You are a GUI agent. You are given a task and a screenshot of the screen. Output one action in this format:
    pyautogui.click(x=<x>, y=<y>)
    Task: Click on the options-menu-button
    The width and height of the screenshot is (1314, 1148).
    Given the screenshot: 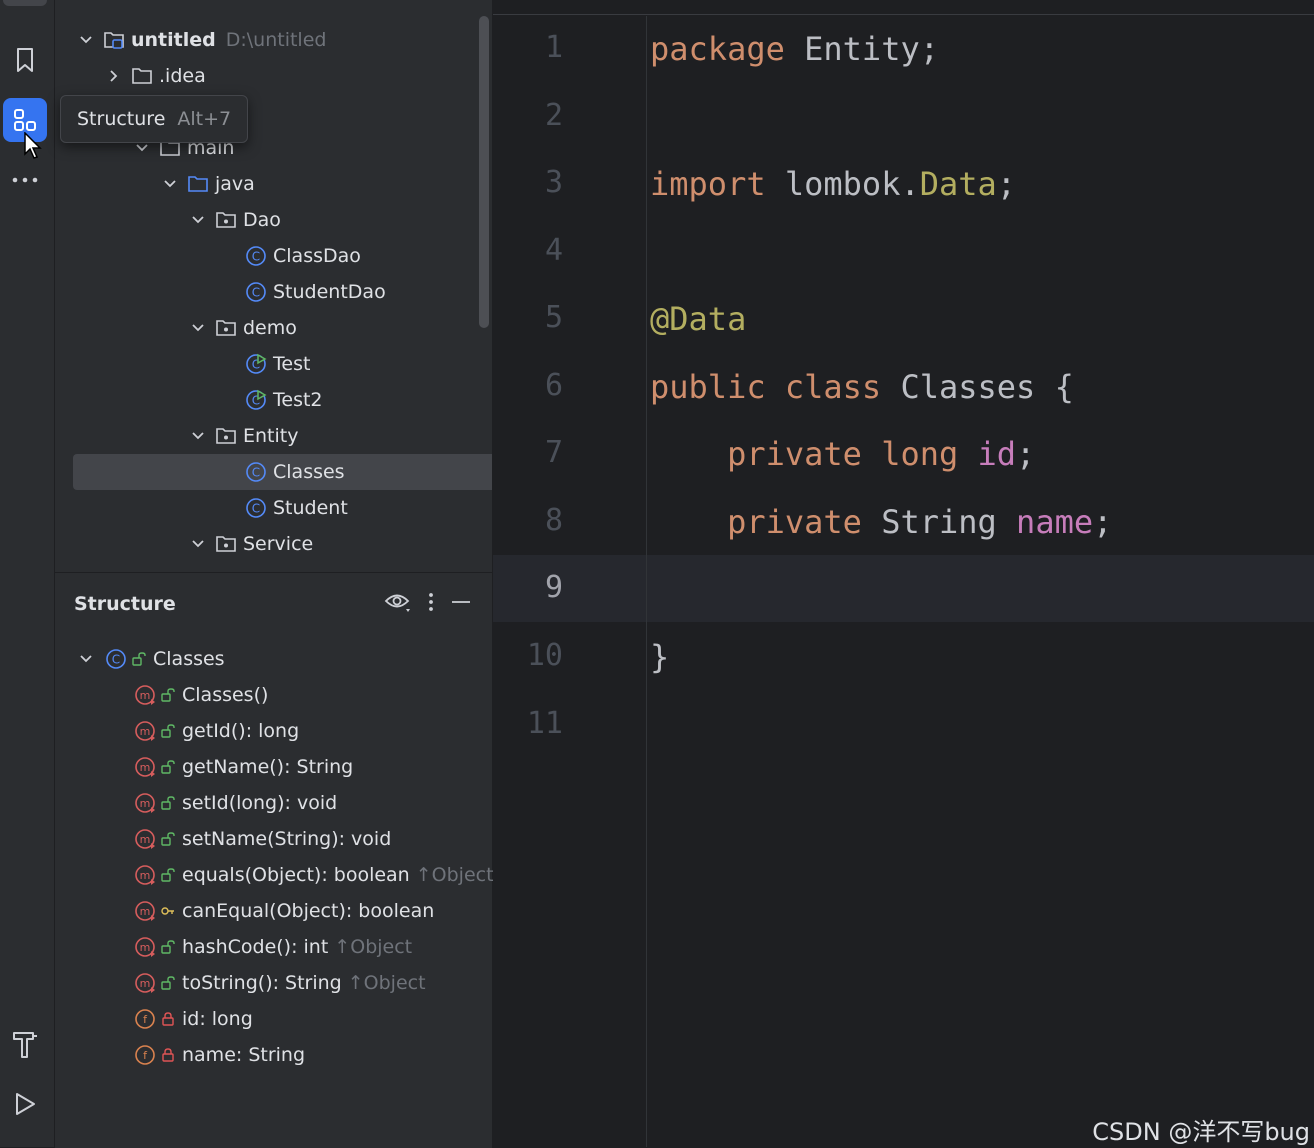 What is the action you would take?
    pyautogui.click(x=431, y=604)
    